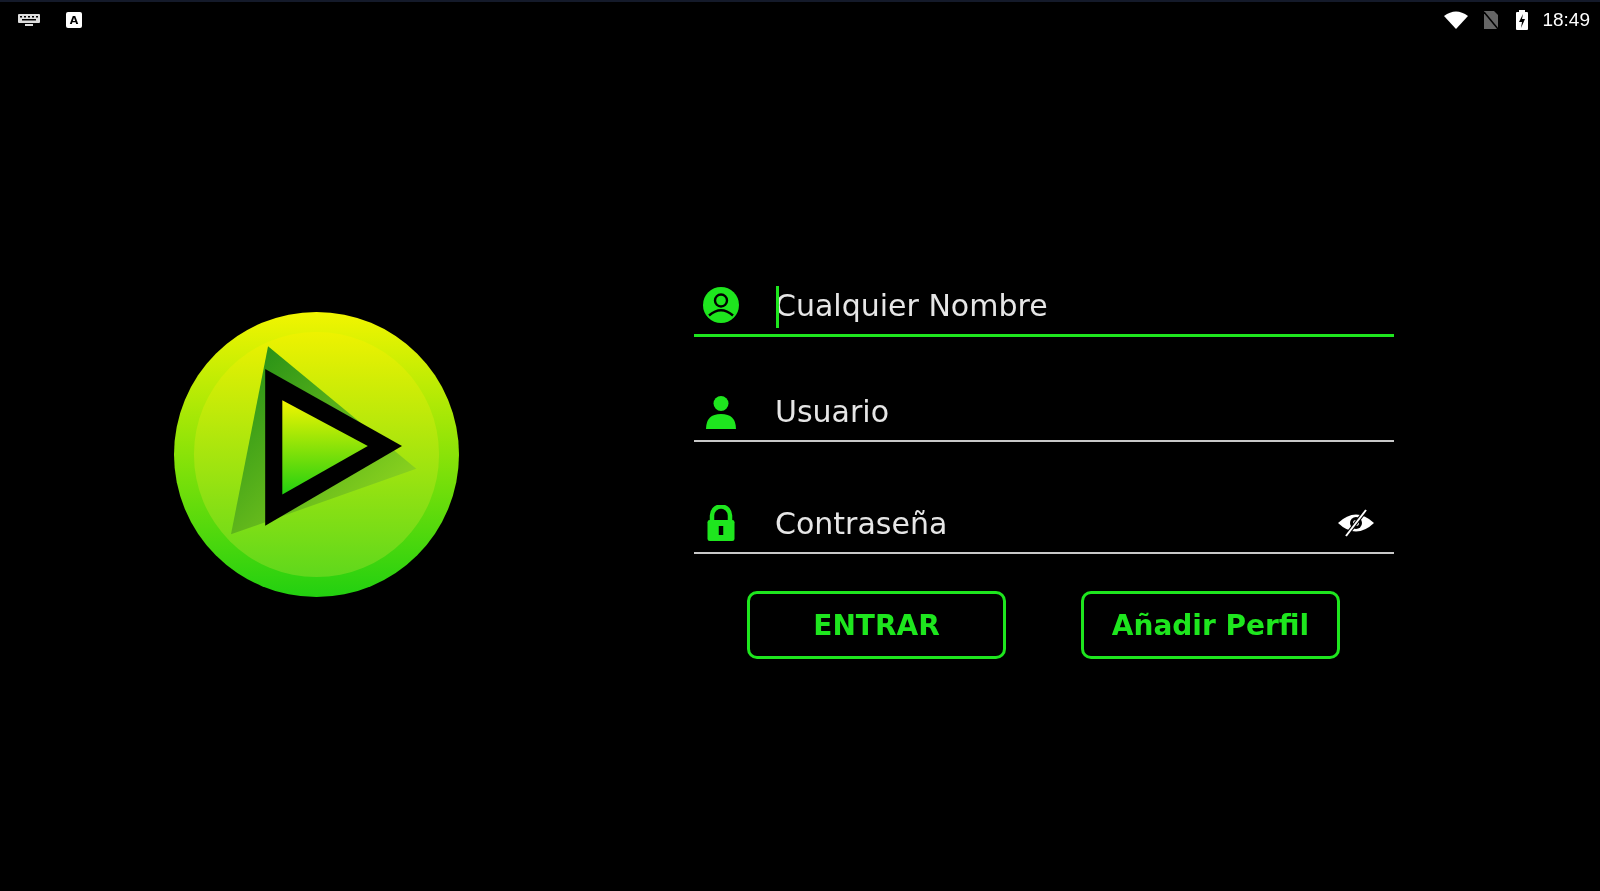 The width and height of the screenshot is (1600, 891). I want to click on wifi-icon, so click(1456, 20).